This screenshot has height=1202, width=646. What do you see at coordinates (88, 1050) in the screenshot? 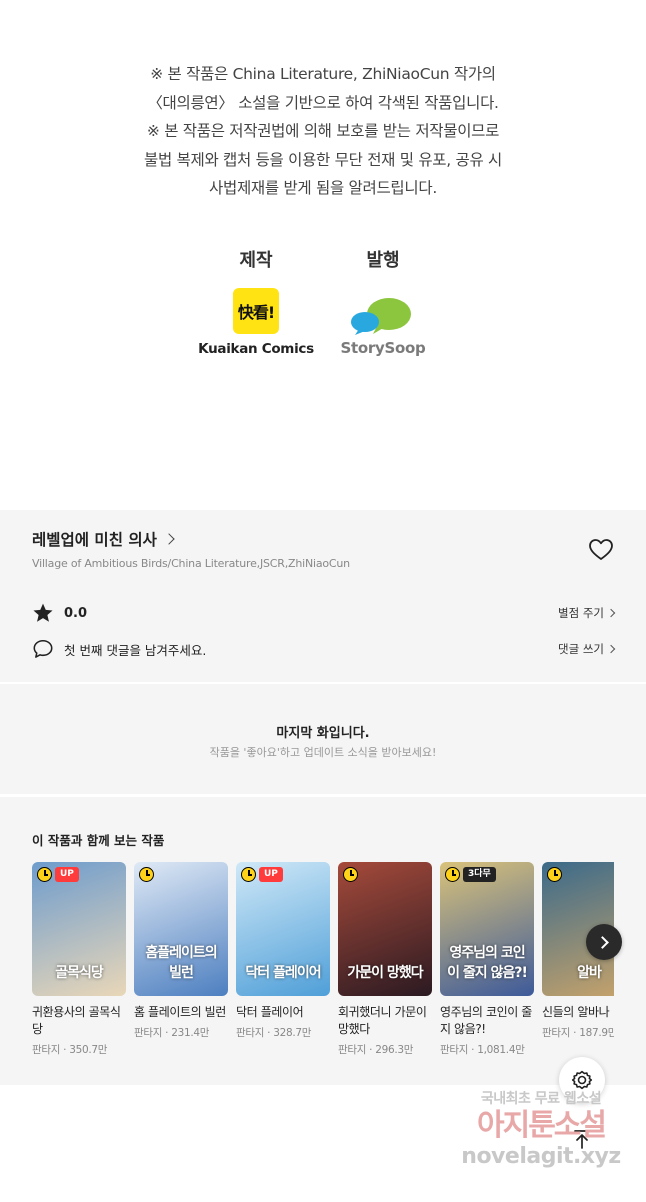
I see `card-views: 350.7만` at bounding box center [88, 1050].